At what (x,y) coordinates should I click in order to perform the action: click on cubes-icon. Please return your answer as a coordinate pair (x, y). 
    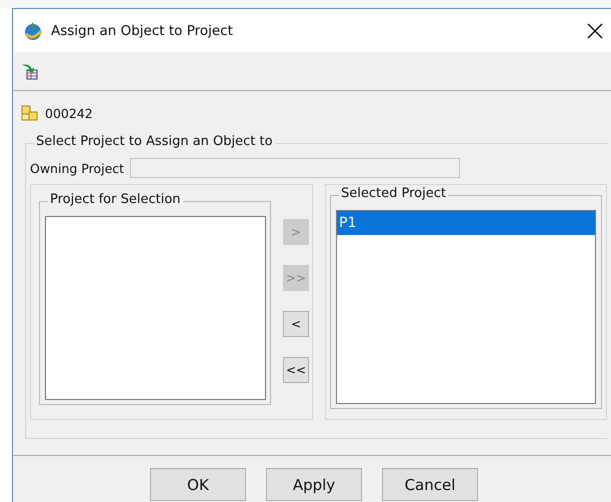
    Looking at the image, I should click on (30, 113).